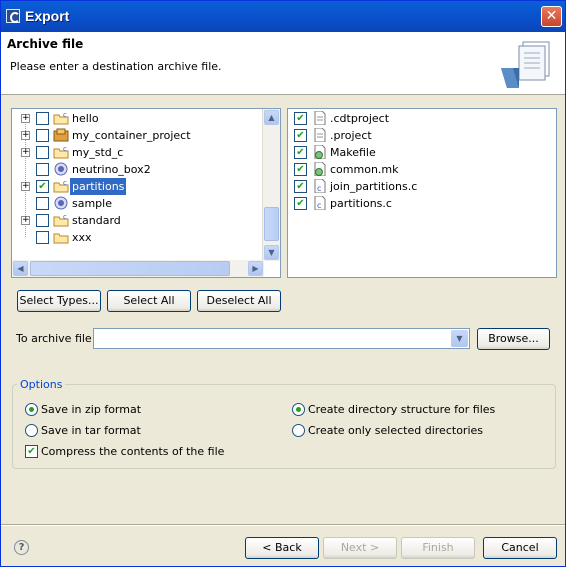  I want to click on file-item-common-mk: ✔ common.mk, so click(422, 169).